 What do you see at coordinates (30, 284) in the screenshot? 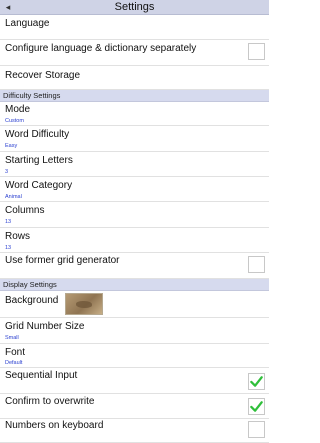
I see `display-settings-label: Display Settings` at bounding box center [30, 284].